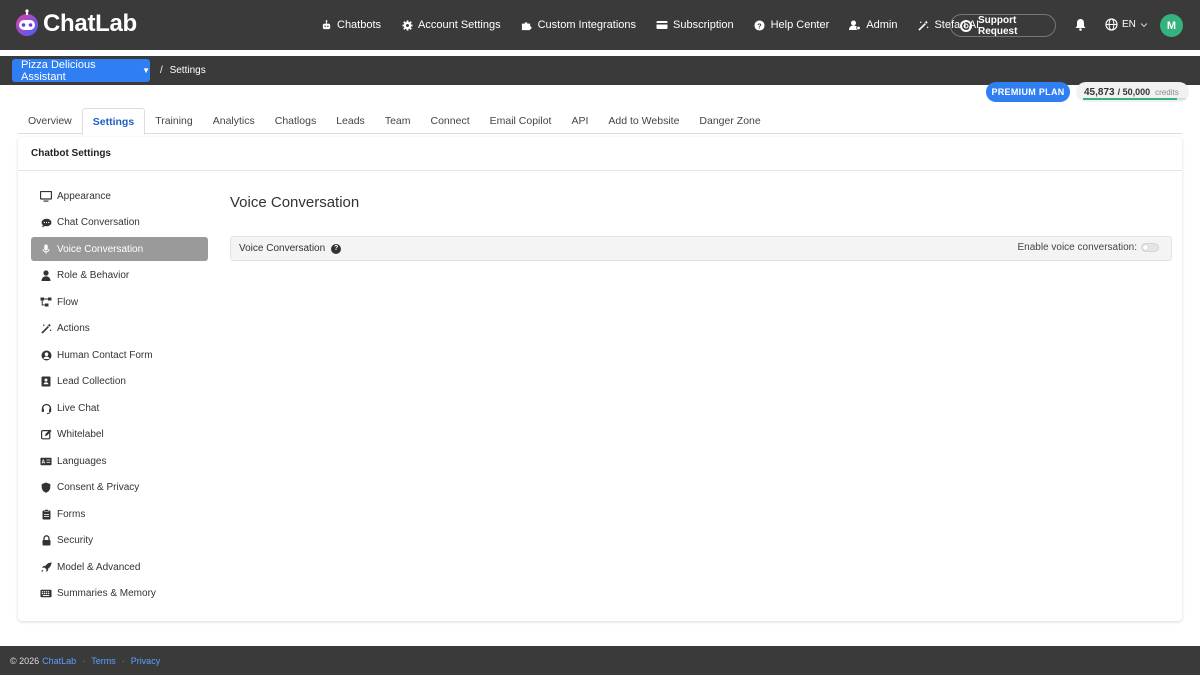 The width and height of the screenshot is (1200, 675). I want to click on footer-brand-link: ChatLab, so click(59, 661).